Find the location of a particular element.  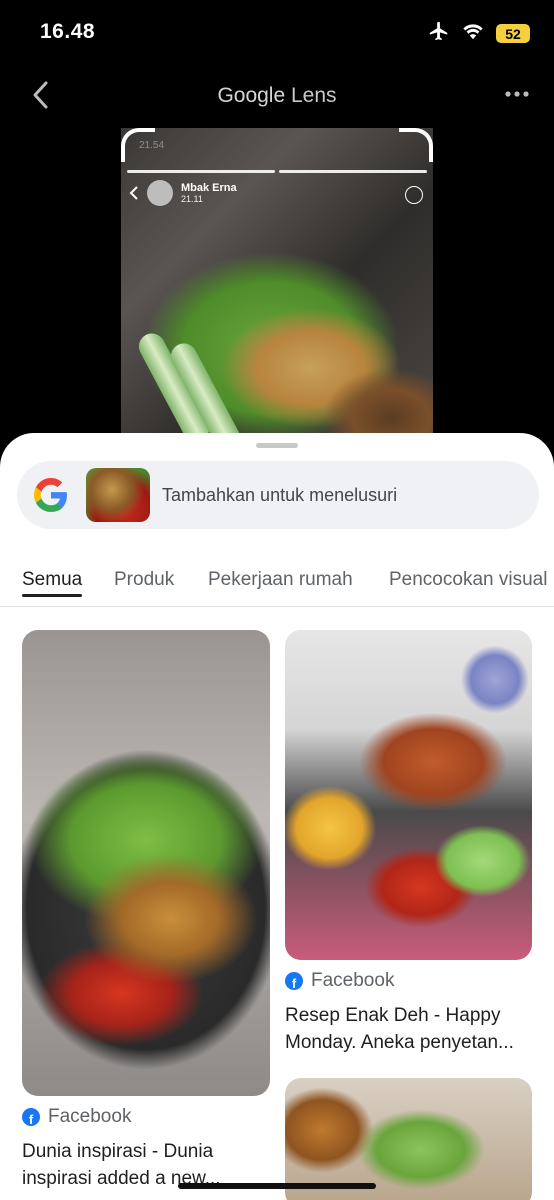

lens-header: Google Lens is located at coordinates (277, 95).